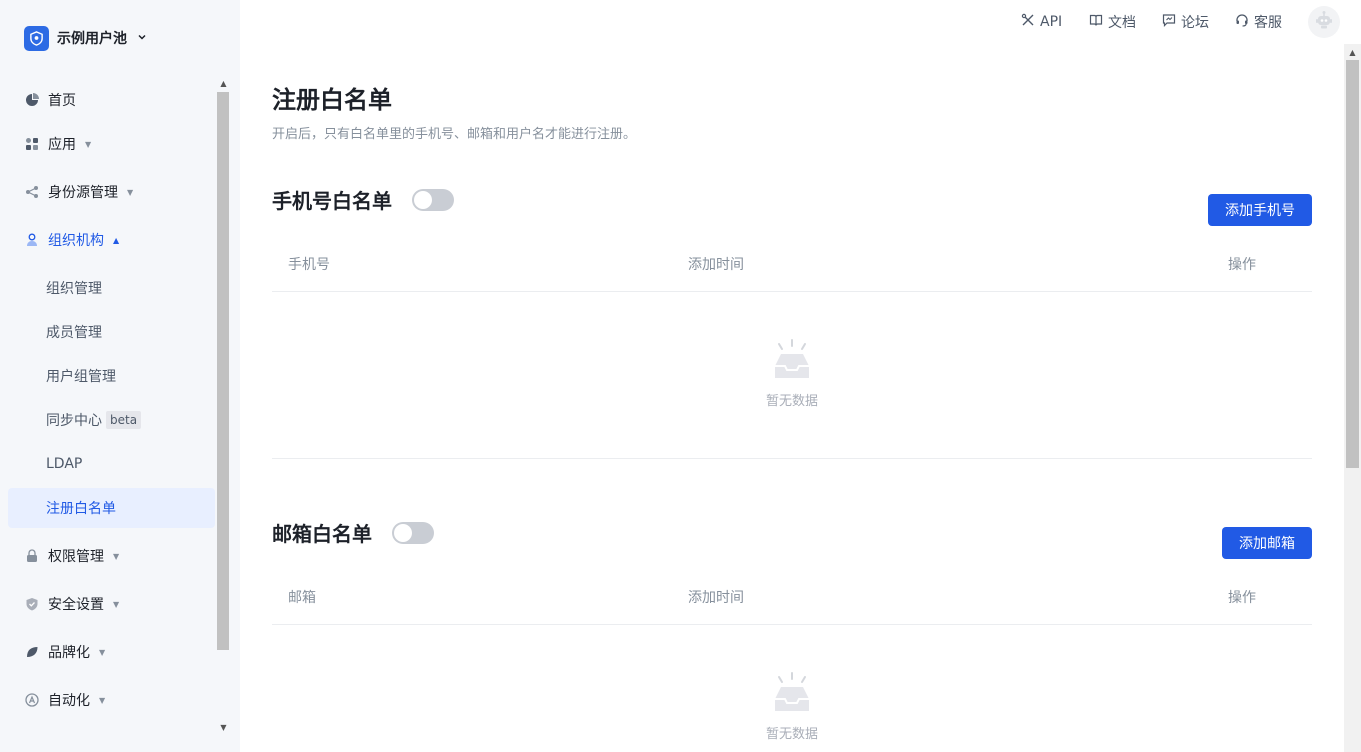  Describe the element at coordinates (1051, 22) in the screenshot. I see `api-link-label: API` at that location.